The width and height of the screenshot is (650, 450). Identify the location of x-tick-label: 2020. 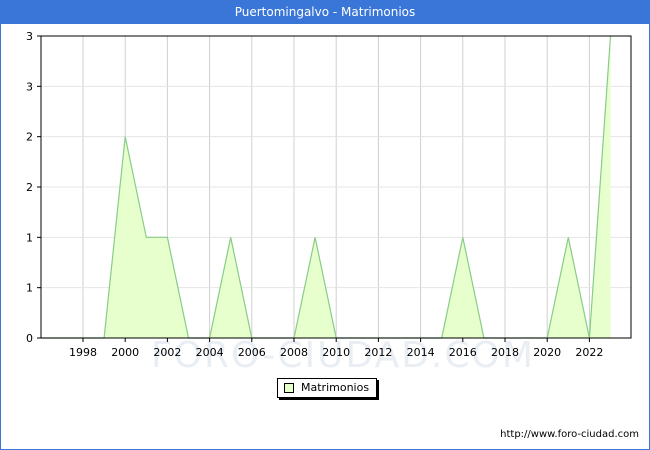
(547, 352).